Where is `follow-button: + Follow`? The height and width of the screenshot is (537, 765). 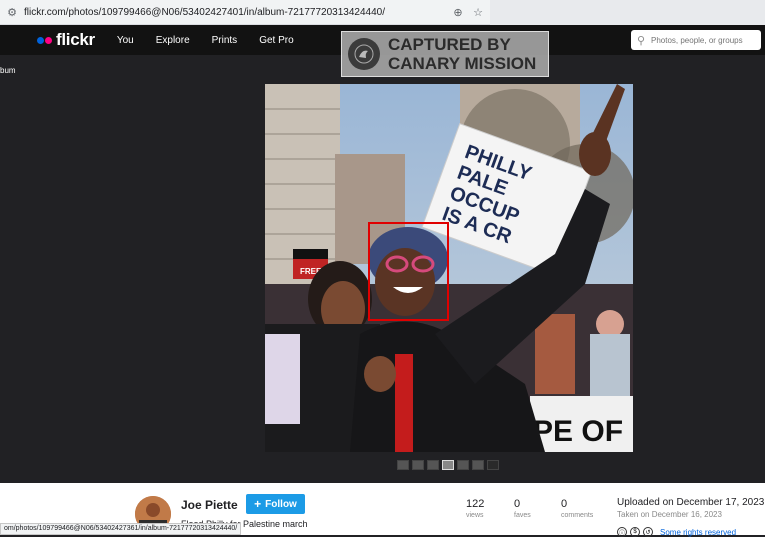
follow-button: + Follow is located at coordinates (275, 504).